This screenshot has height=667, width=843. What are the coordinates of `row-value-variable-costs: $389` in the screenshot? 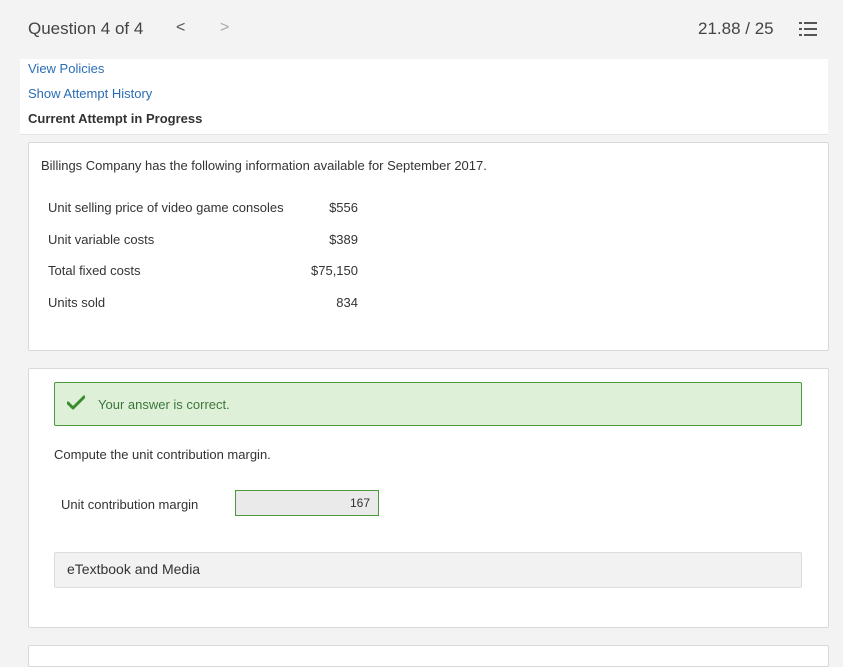 It's located at (343, 239).